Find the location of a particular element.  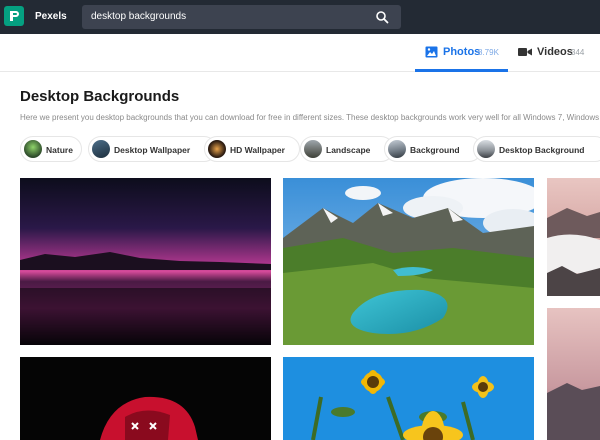

image-icon is located at coordinates (431, 52).